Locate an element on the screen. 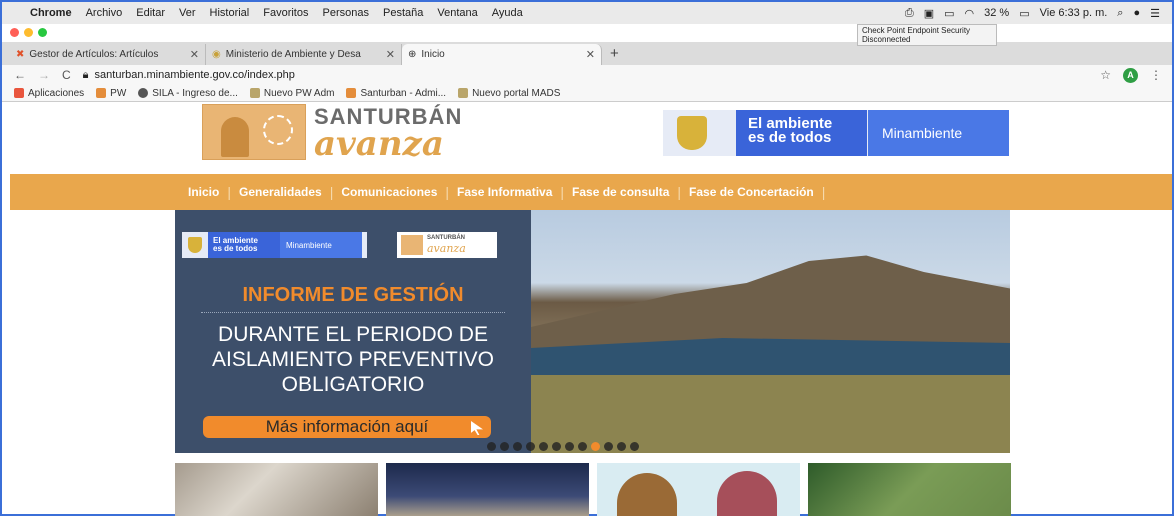  bookmark-aplicaciones: Aplicaciones is located at coordinates (49, 93).